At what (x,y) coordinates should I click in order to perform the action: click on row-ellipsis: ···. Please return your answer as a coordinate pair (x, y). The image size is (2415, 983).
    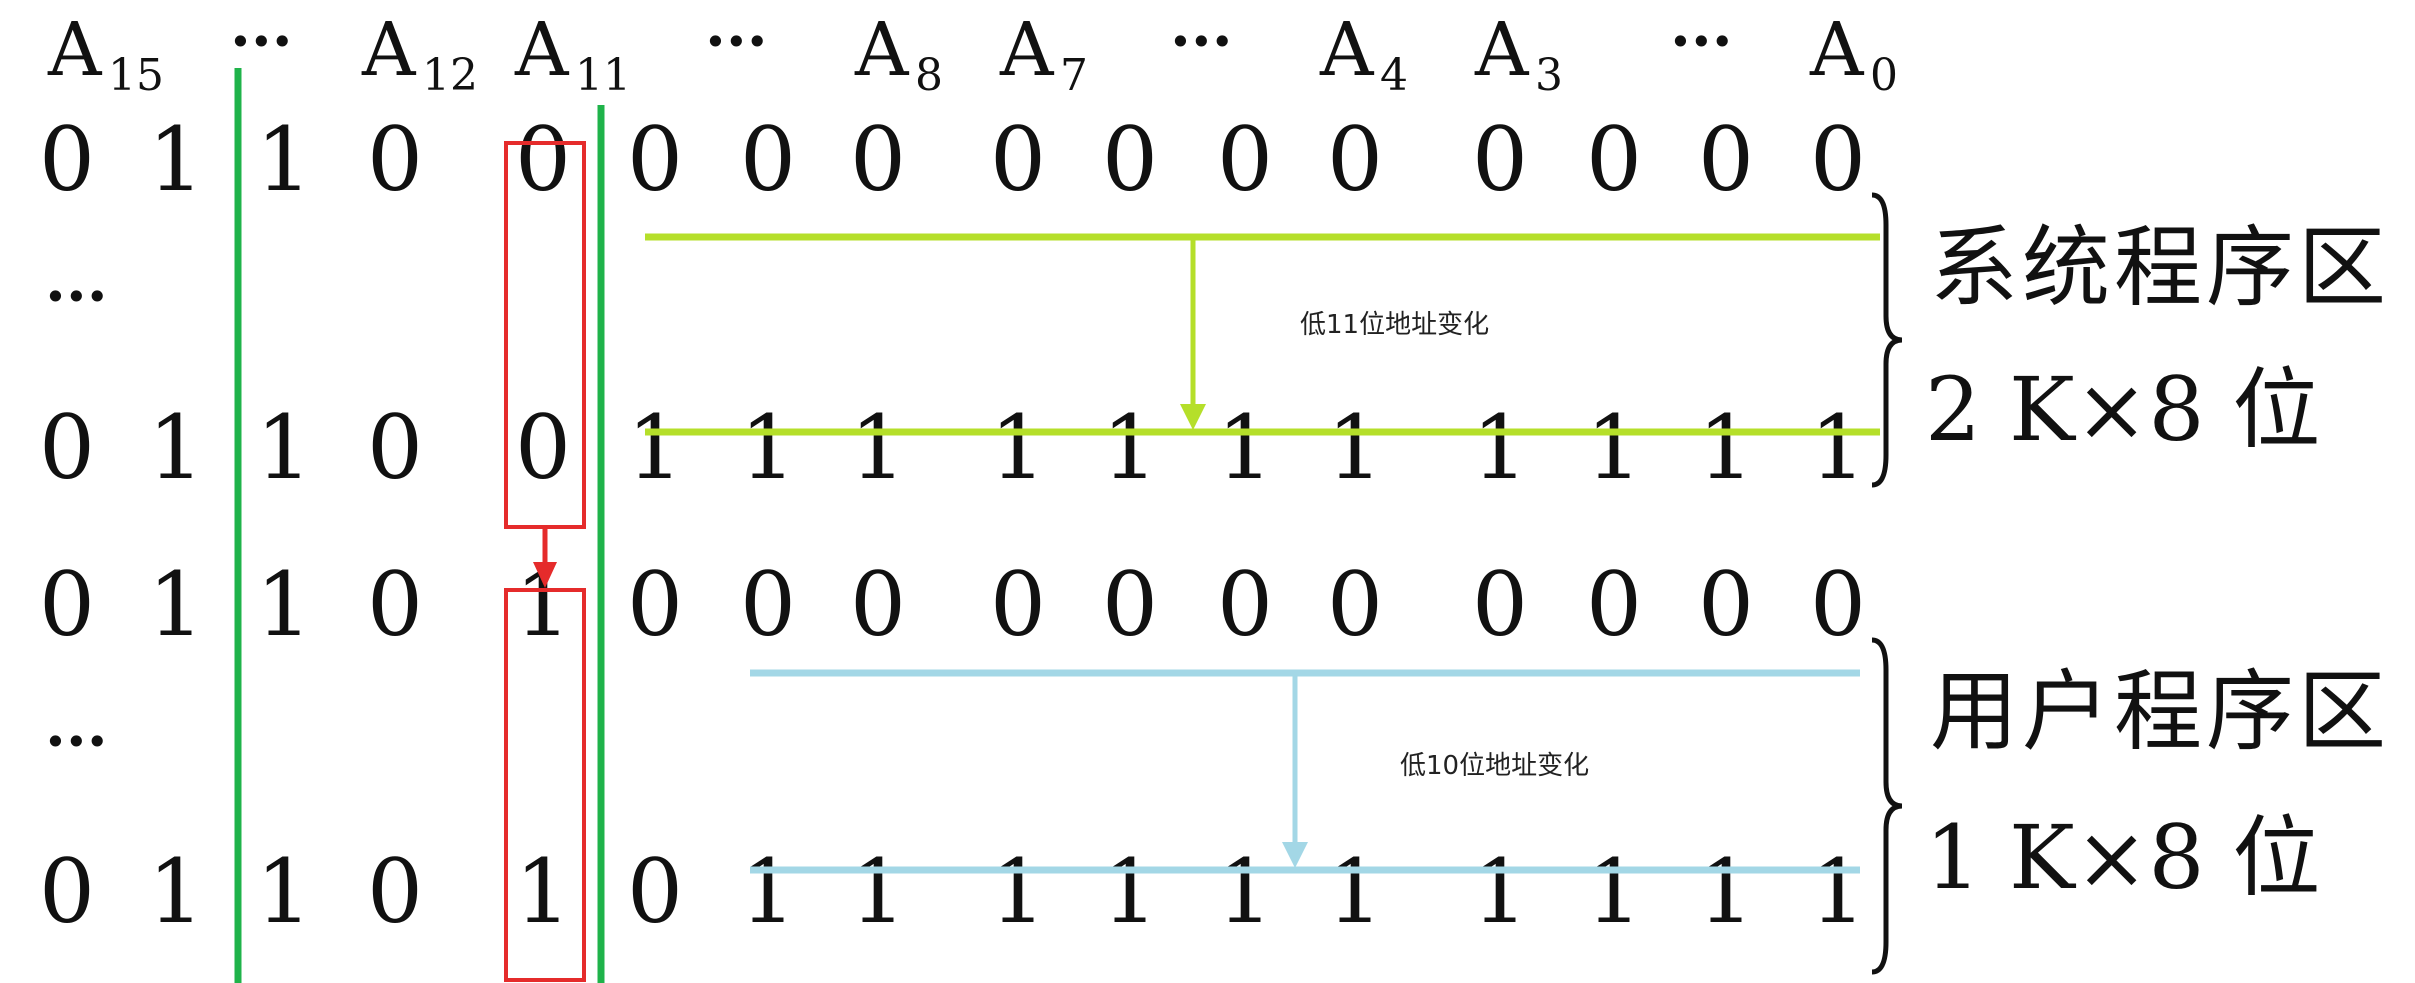
    Looking at the image, I should click on (76, 742).